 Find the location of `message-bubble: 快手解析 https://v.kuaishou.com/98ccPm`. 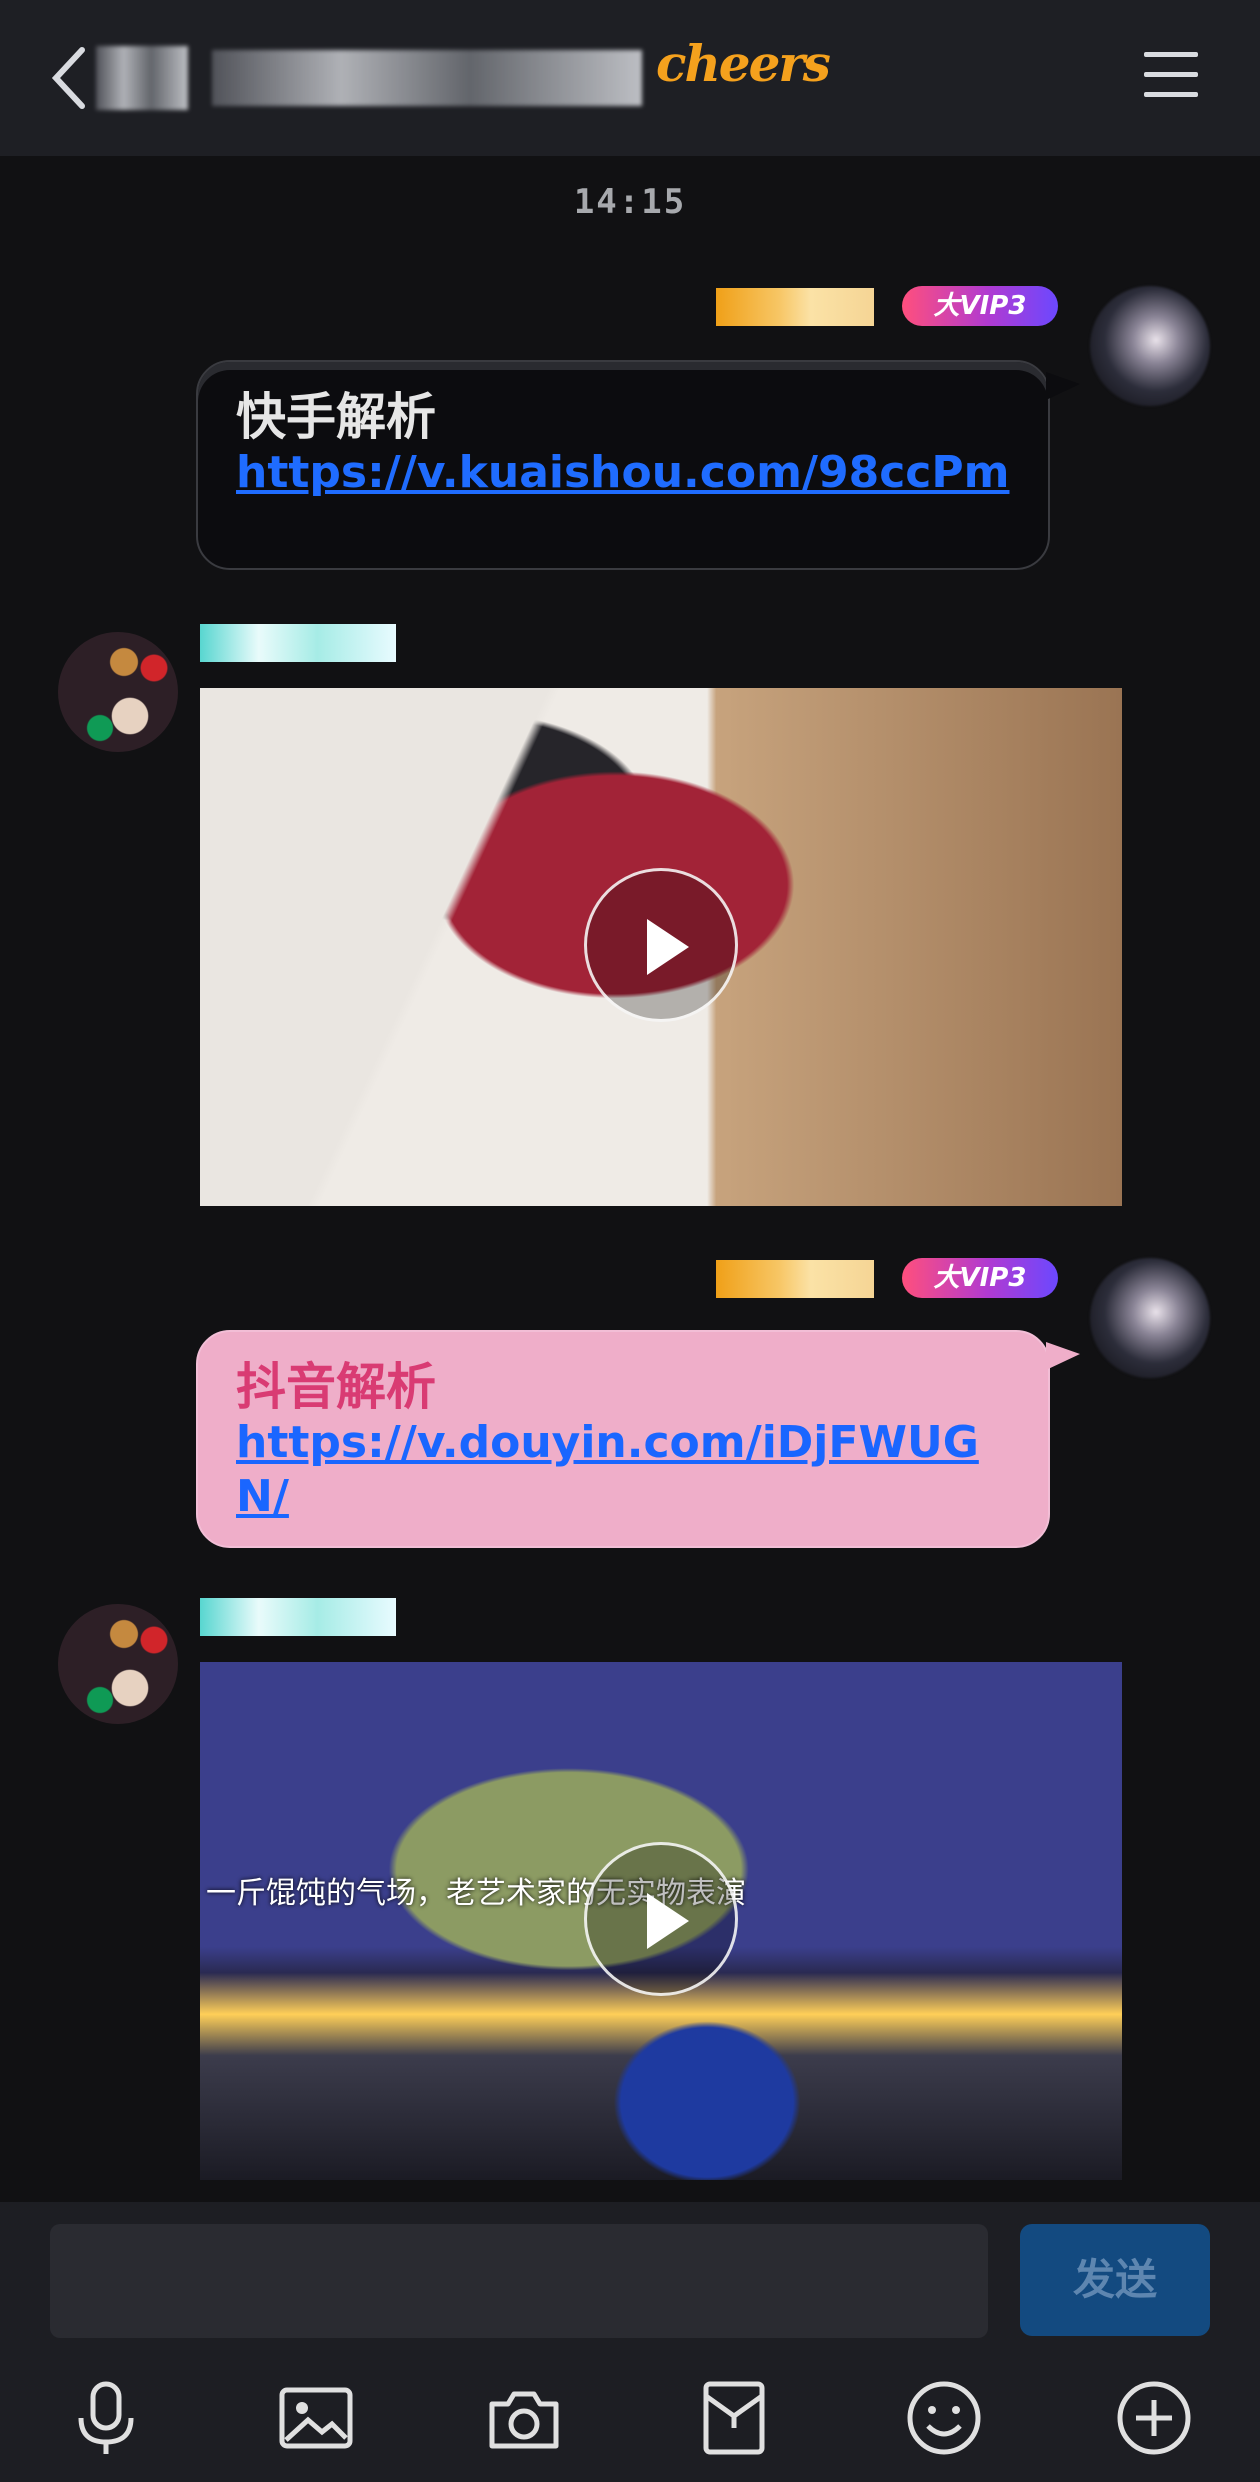

message-bubble: 快手解析 https://v.kuaishou.com/98ccPm is located at coordinates (623, 465).